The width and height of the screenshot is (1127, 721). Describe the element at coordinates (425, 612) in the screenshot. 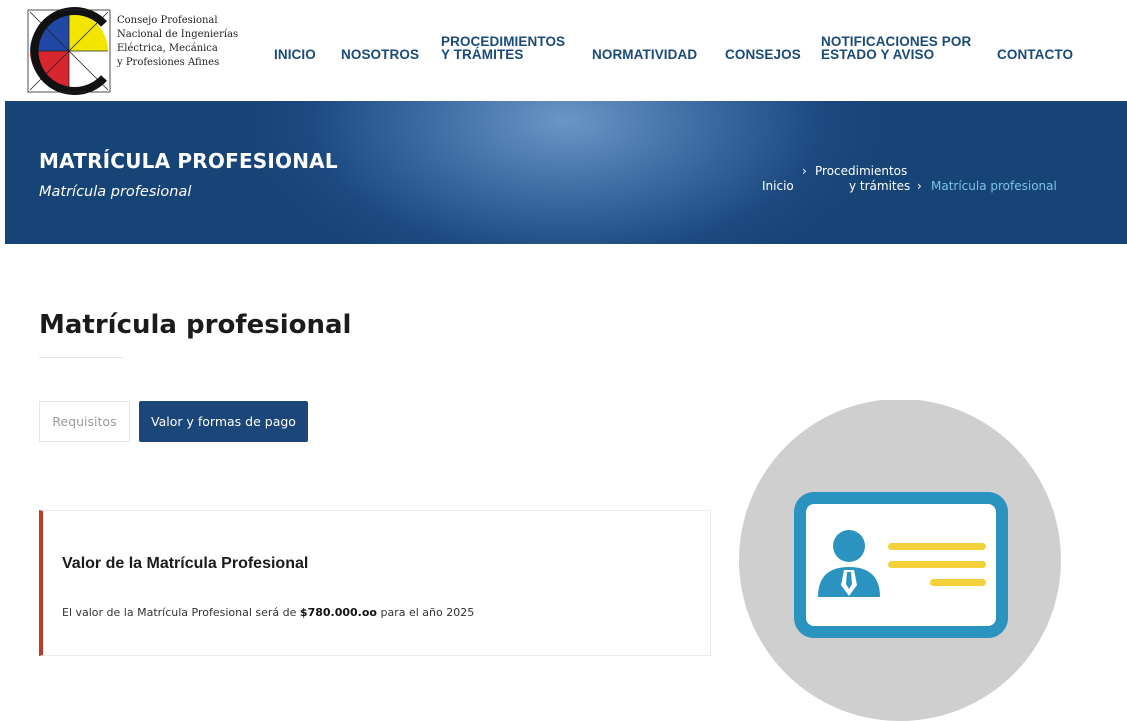

I see `card-text-after: para el año 2025` at that location.